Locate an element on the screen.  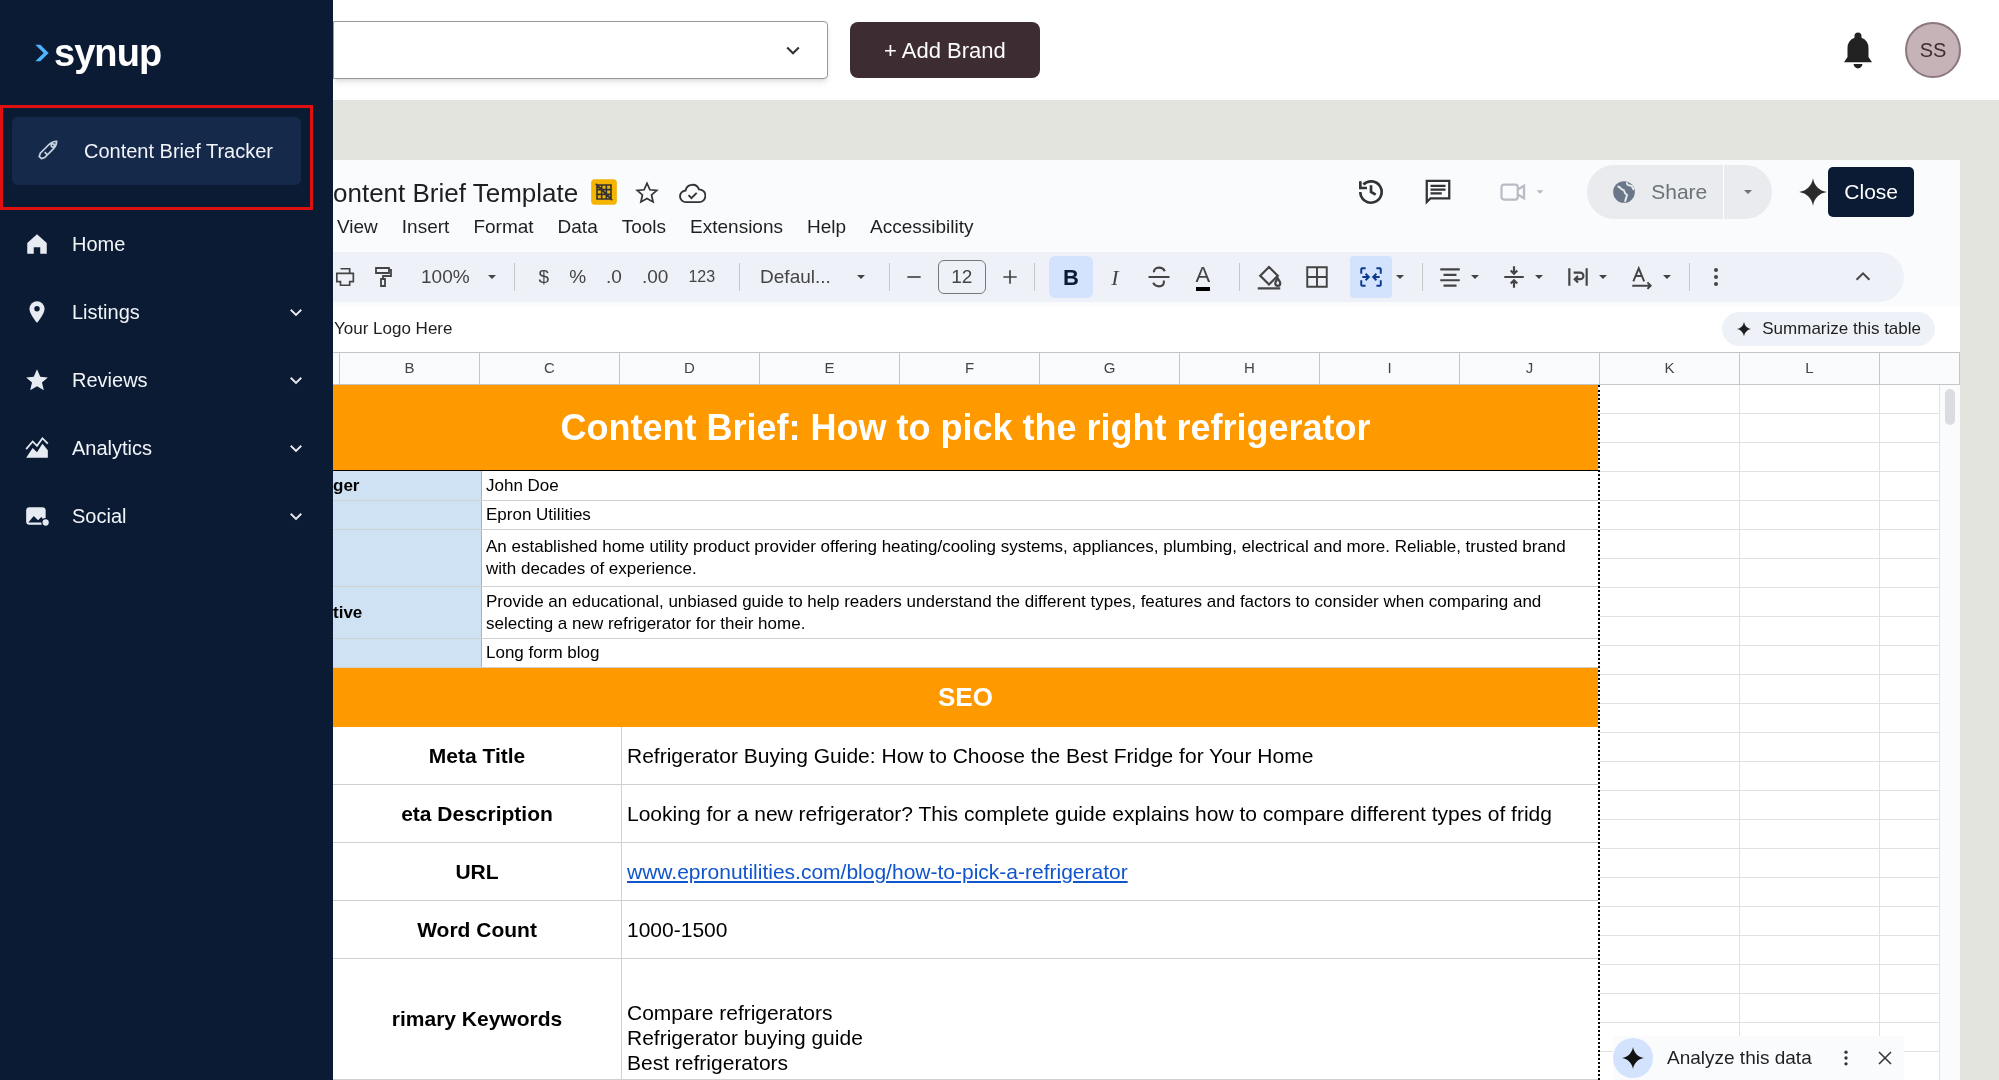
sidebar-item: Reviews is located at coordinates (166, 380).